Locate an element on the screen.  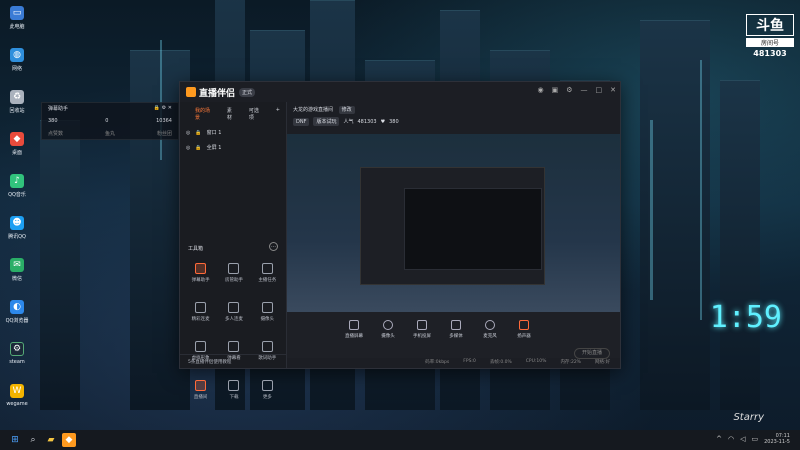
control-media: 多媒体 is located at coordinates (456, 339).